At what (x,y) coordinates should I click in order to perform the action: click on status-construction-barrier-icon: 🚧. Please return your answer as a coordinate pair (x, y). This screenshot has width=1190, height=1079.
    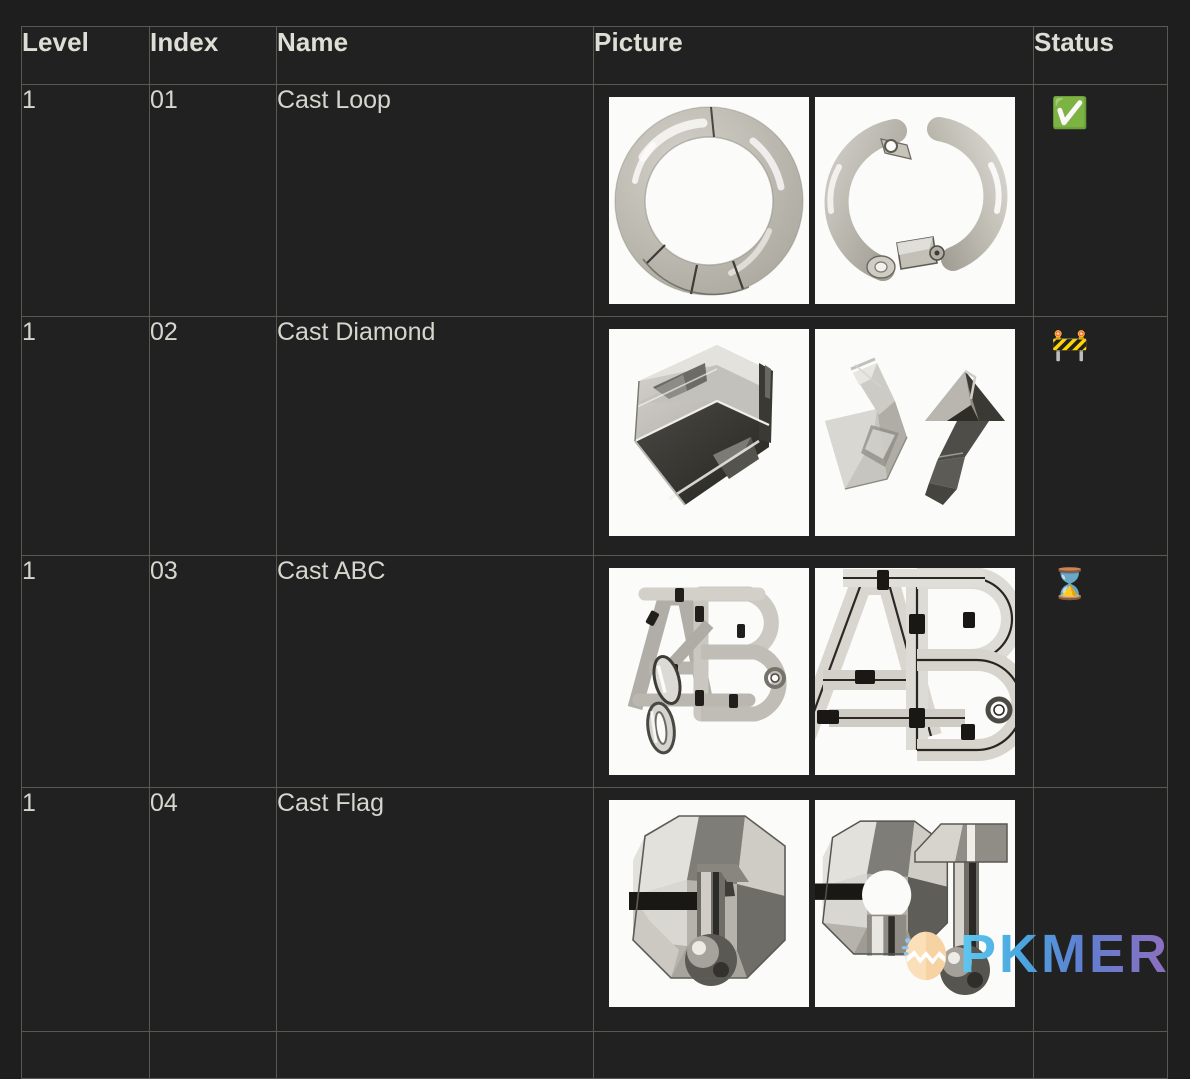
    Looking at the image, I should click on (1070, 345).